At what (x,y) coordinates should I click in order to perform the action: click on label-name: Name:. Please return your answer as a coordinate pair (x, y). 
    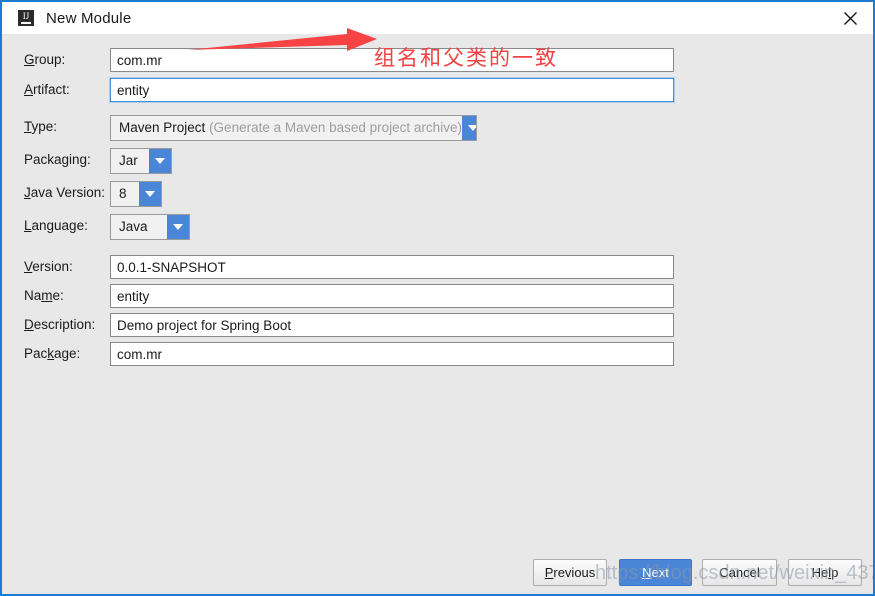
    Looking at the image, I should click on (44, 295).